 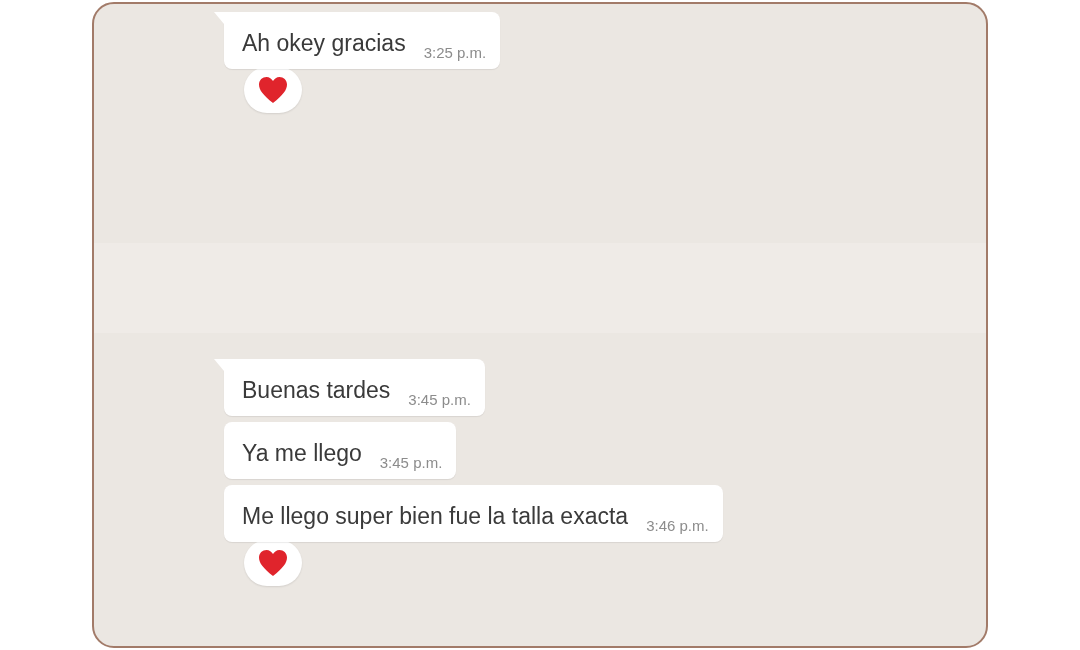 What do you see at coordinates (435, 516) in the screenshot?
I see `message-text: Me llego super bien fue la talla exacta` at bounding box center [435, 516].